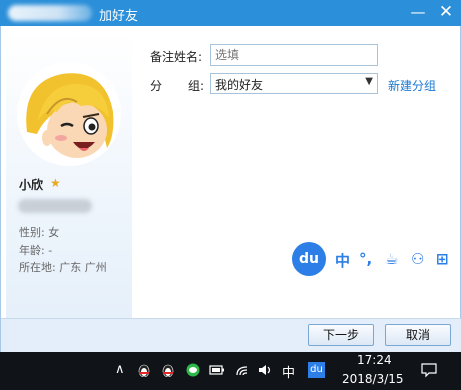  What do you see at coordinates (230, 371) in the screenshot?
I see `taskbar: ∧ 中 du 17:24 2018/3/15` at bounding box center [230, 371].